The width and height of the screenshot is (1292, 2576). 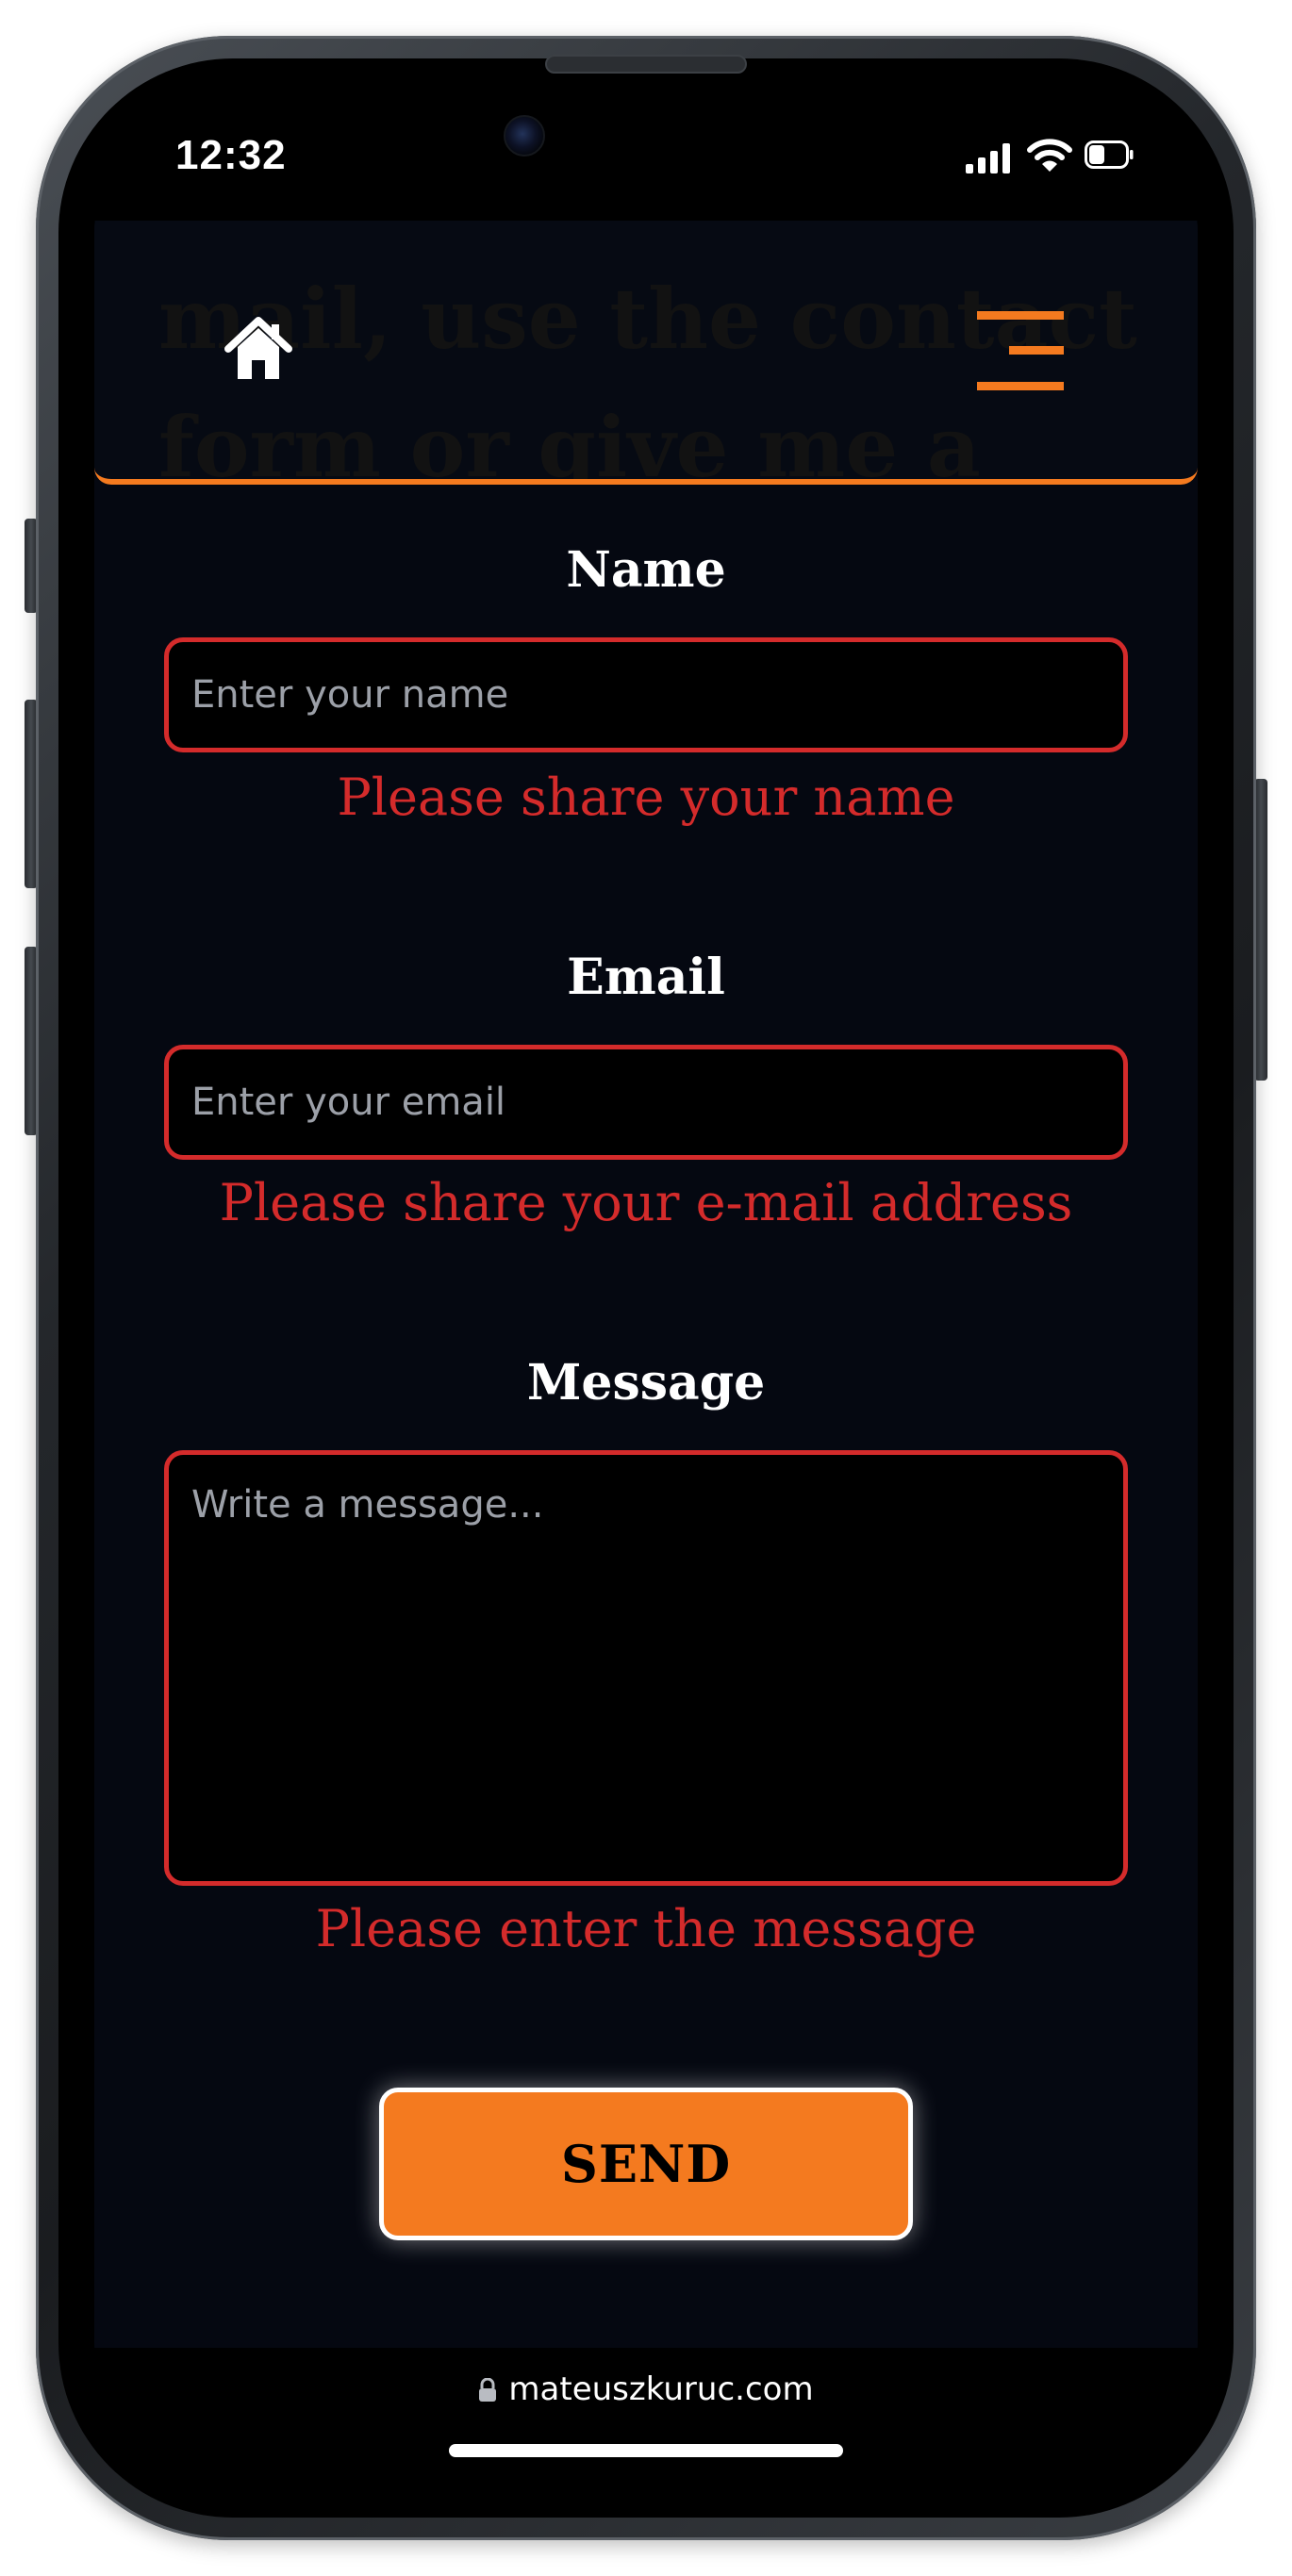 I want to click on name-label: Name, so click(x=646, y=570).